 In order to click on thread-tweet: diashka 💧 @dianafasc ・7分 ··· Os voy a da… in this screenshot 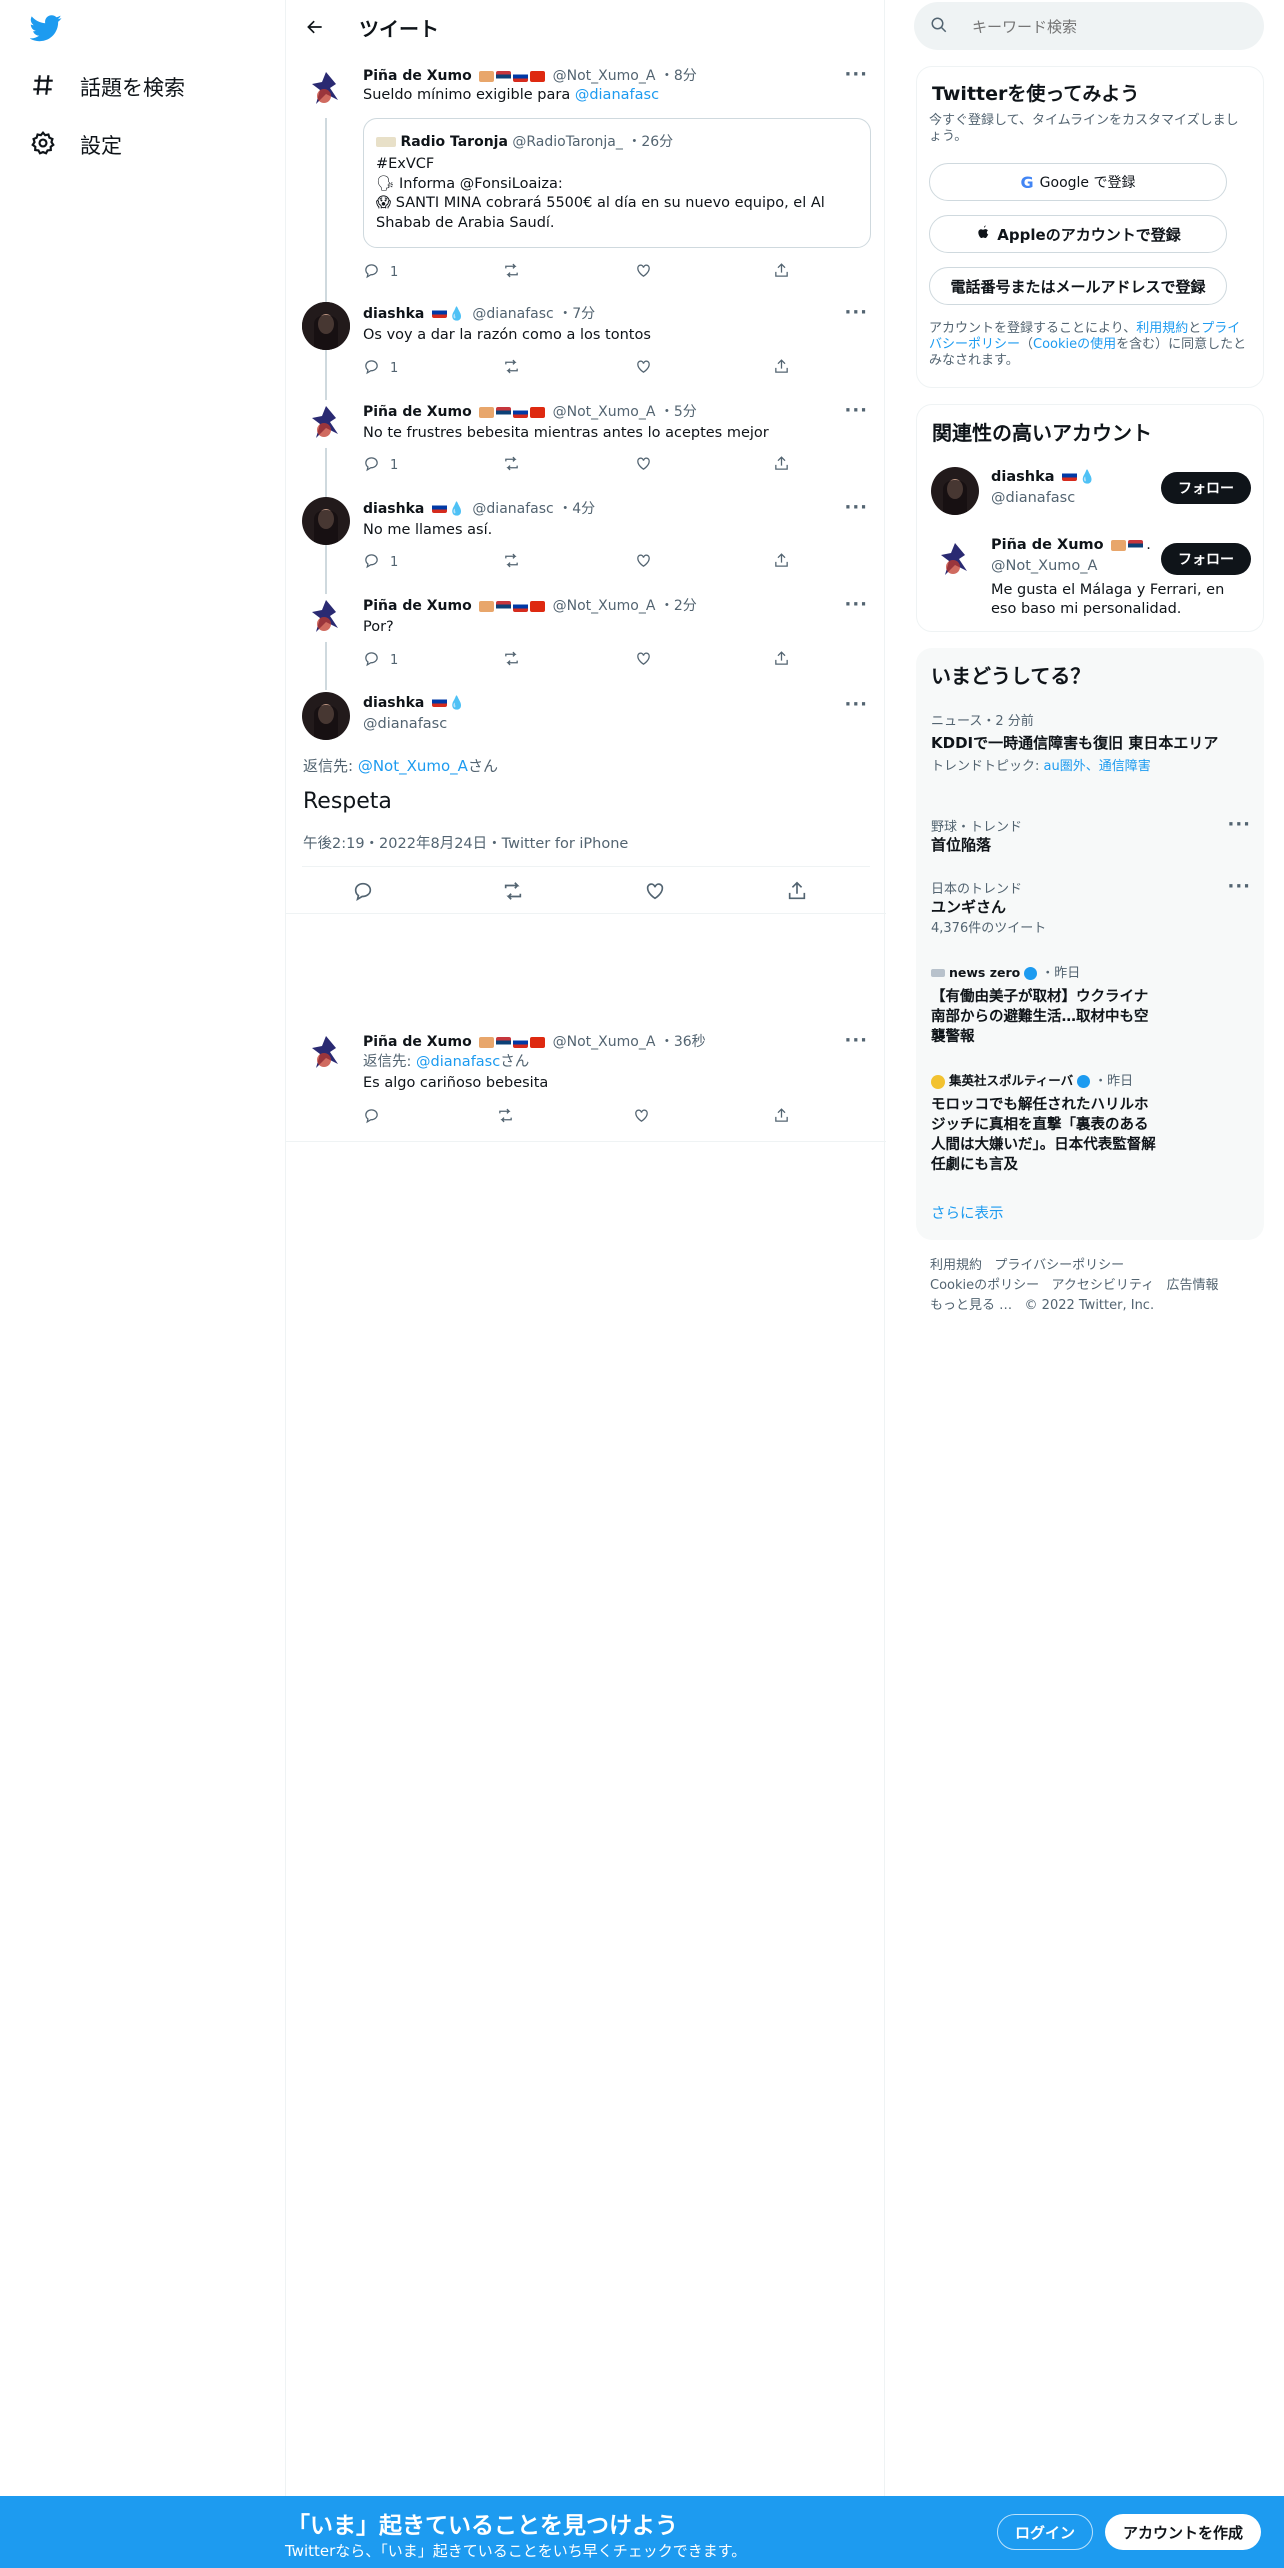, I will do `click(586, 343)`.